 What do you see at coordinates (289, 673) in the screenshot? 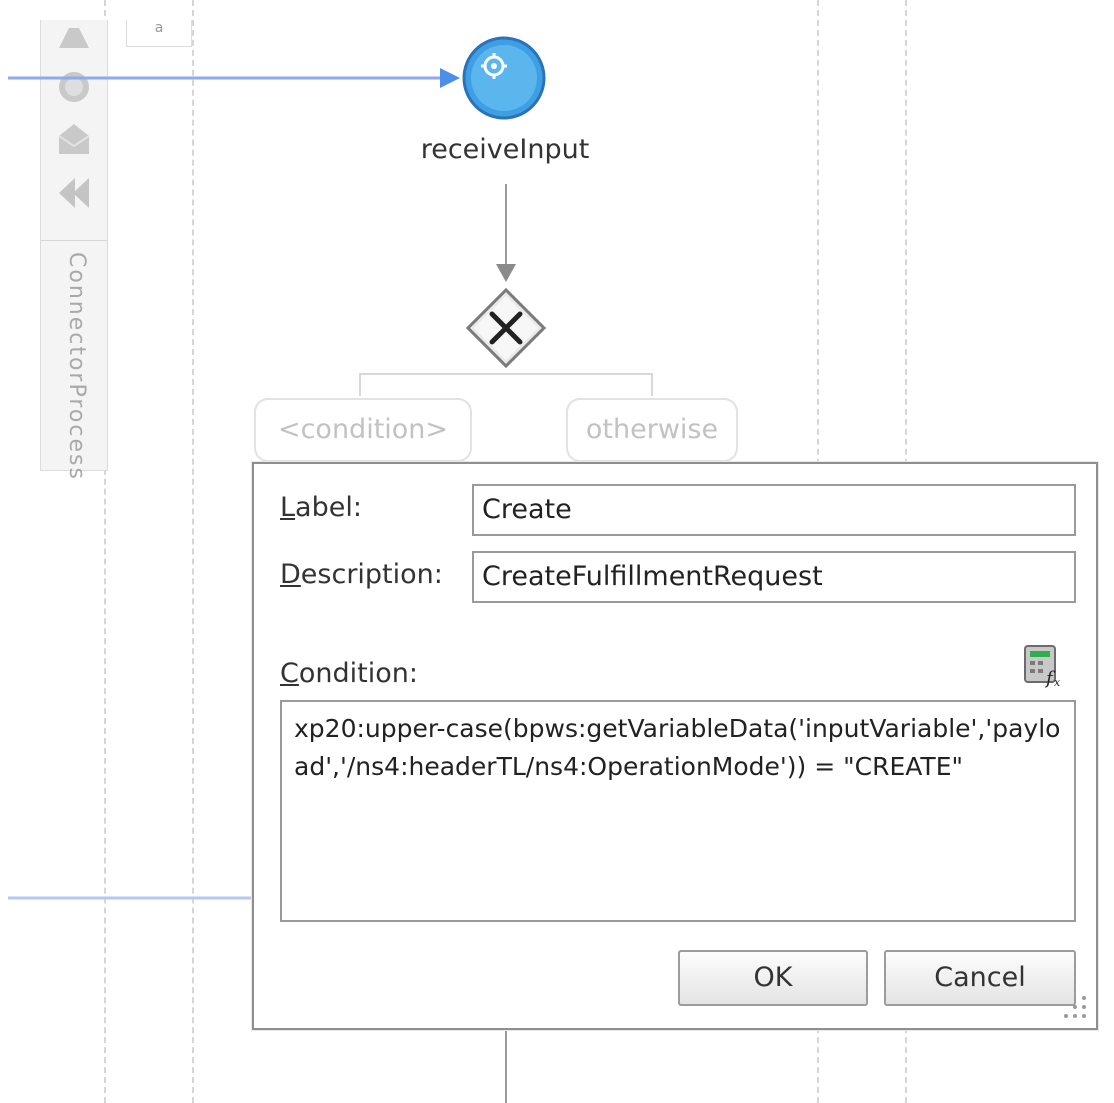
I see `condition-mnemonic: C` at bounding box center [289, 673].